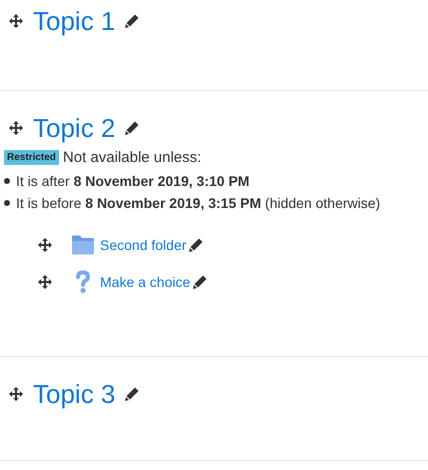 Image resolution: width=428 pixels, height=470 pixels. Describe the element at coordinates (198, 203) in the screenshot. I see `condition-text: It is before 8 November 2019, 3:15 PM (hidden otherwise)` at that location.